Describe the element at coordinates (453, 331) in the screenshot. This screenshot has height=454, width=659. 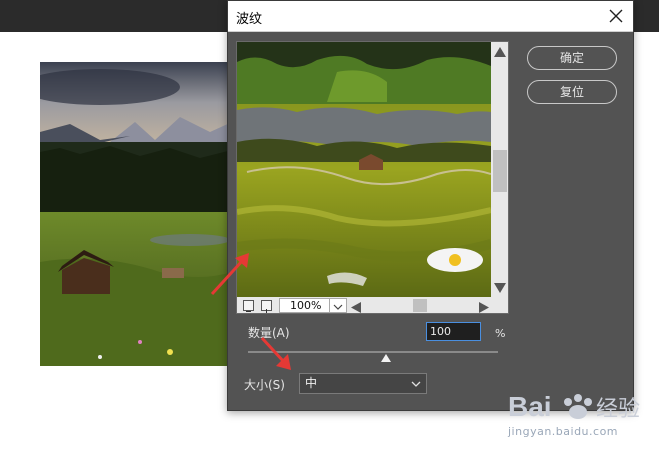
I see `amount-input` at that location.